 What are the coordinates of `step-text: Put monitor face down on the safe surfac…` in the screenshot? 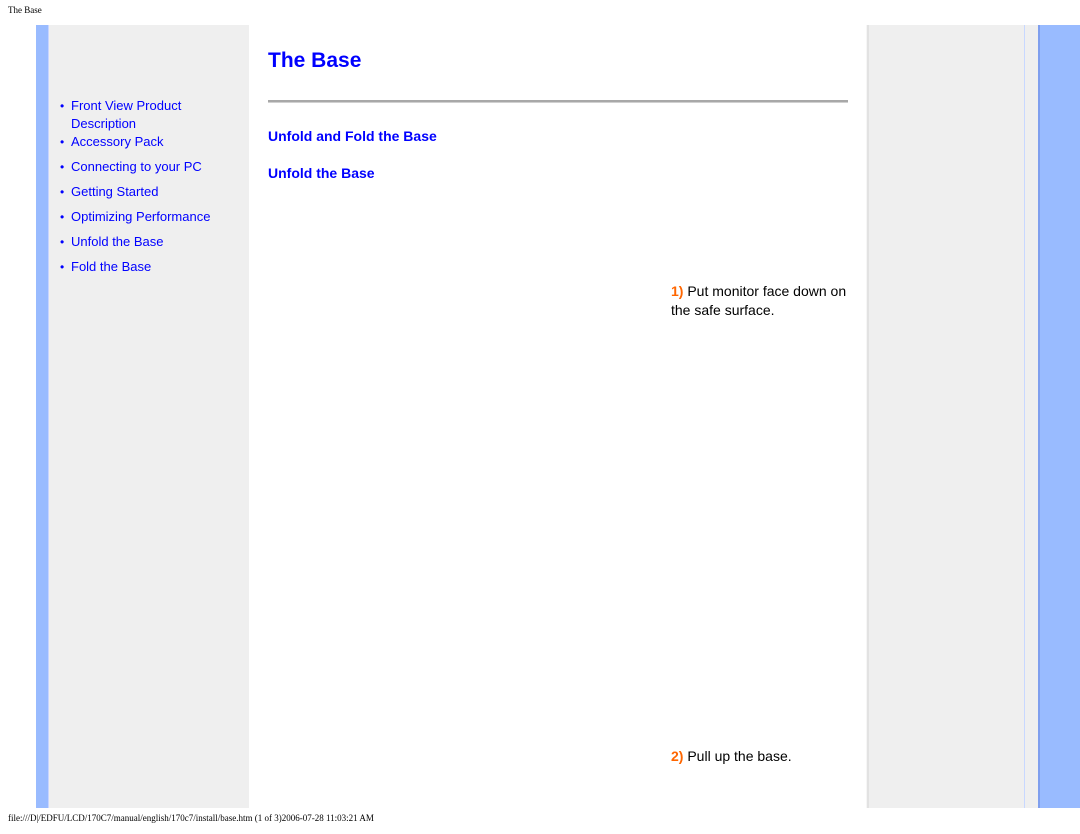 It's located at (759, 300).